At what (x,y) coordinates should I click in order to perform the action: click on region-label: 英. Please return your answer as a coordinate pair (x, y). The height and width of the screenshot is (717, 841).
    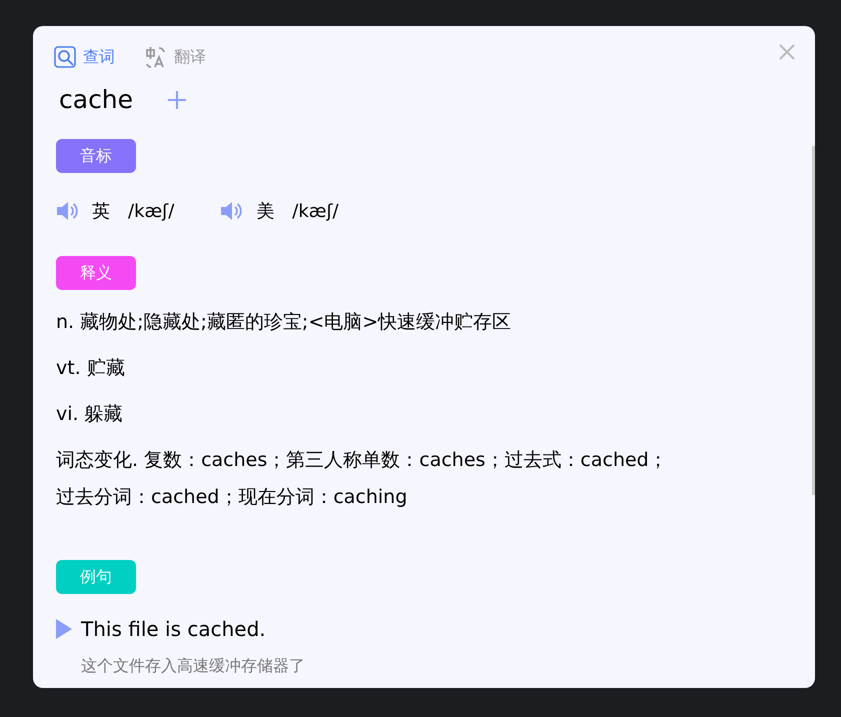
    Looking at the image, I should click on (101, 212).